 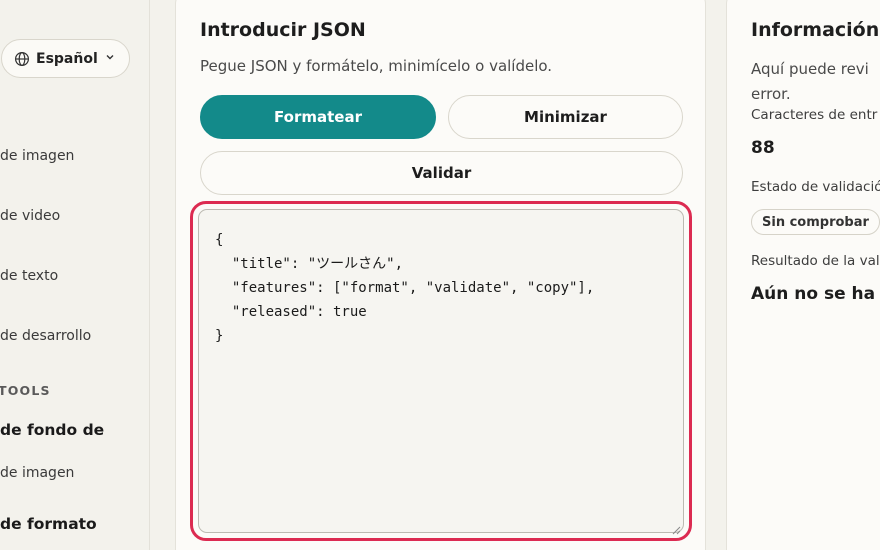 I want to click on char-count-label: Caracteres de entr, so click(x=814, y=115).